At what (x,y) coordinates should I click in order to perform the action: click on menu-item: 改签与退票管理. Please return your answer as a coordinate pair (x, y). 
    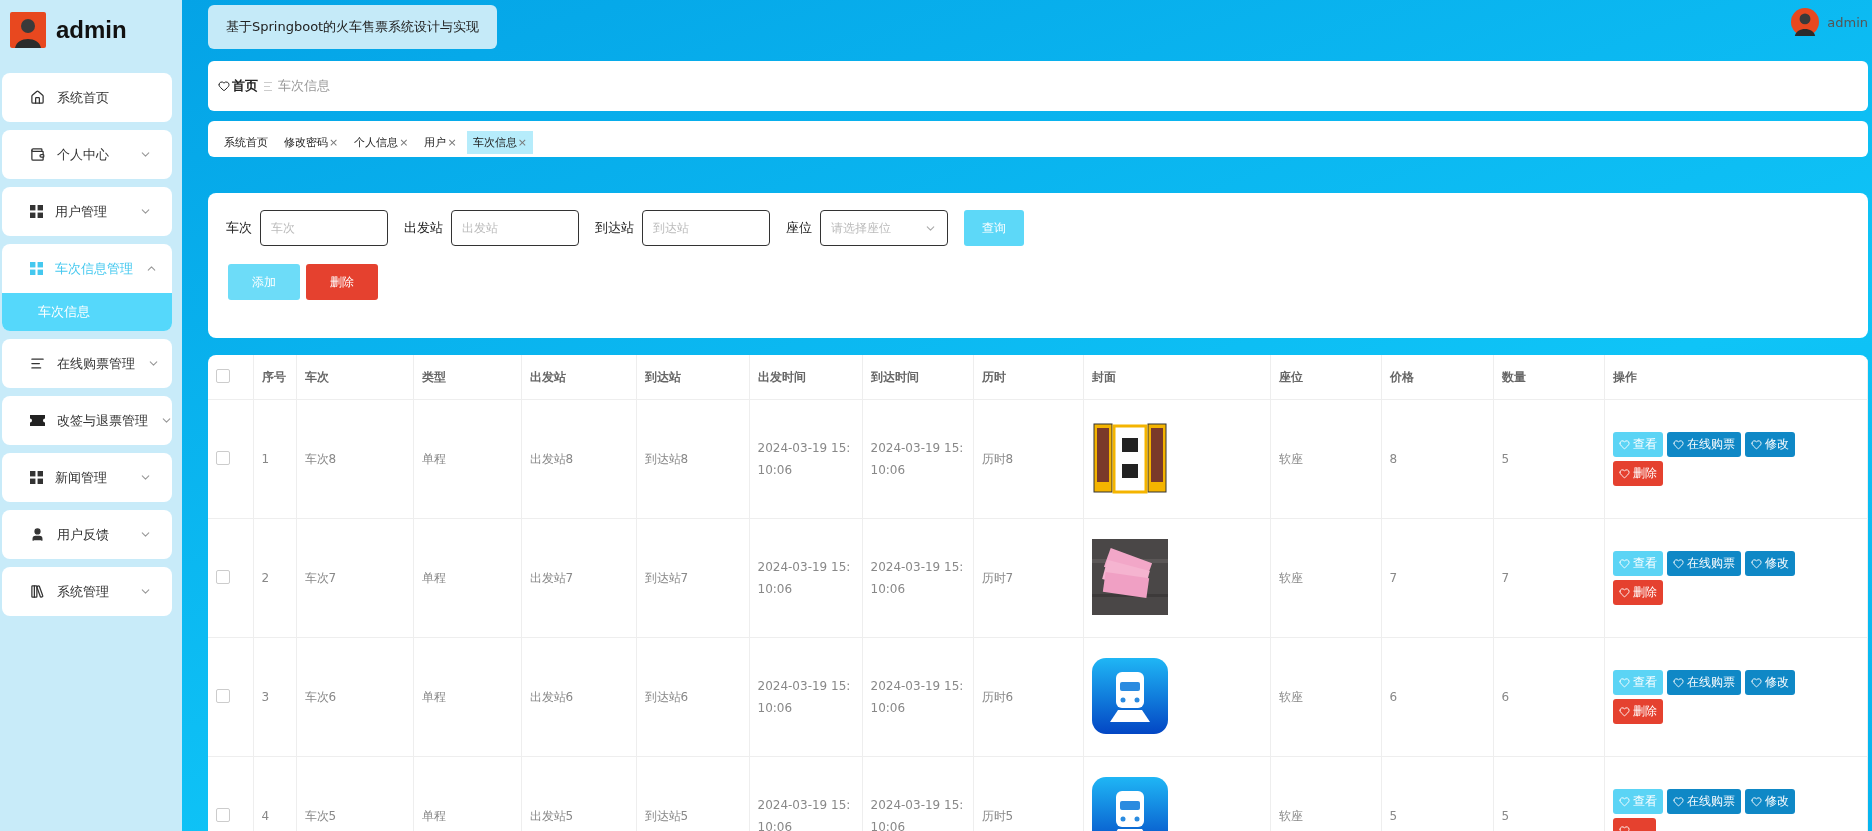
    Looking at the image, I should click on (87, 420).